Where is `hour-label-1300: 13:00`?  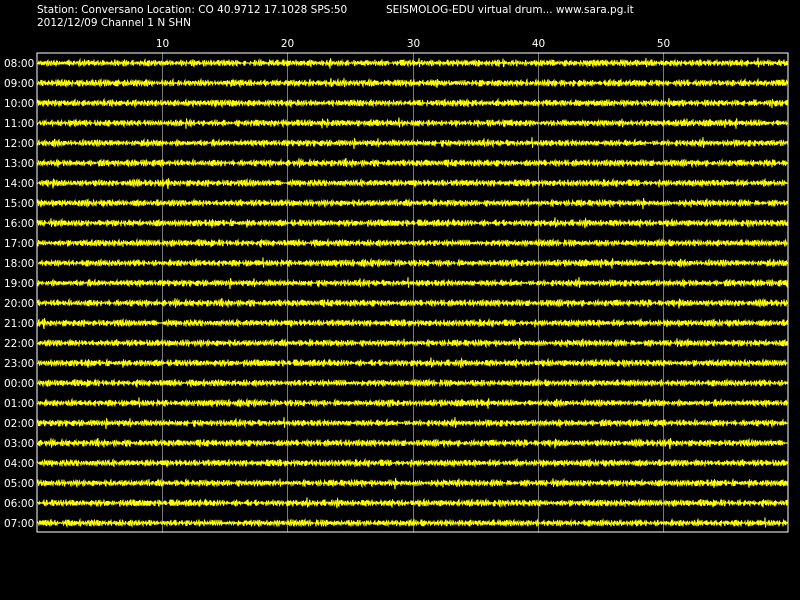
hour-label-1300: 13:00 is located at coordinates (19, 164).